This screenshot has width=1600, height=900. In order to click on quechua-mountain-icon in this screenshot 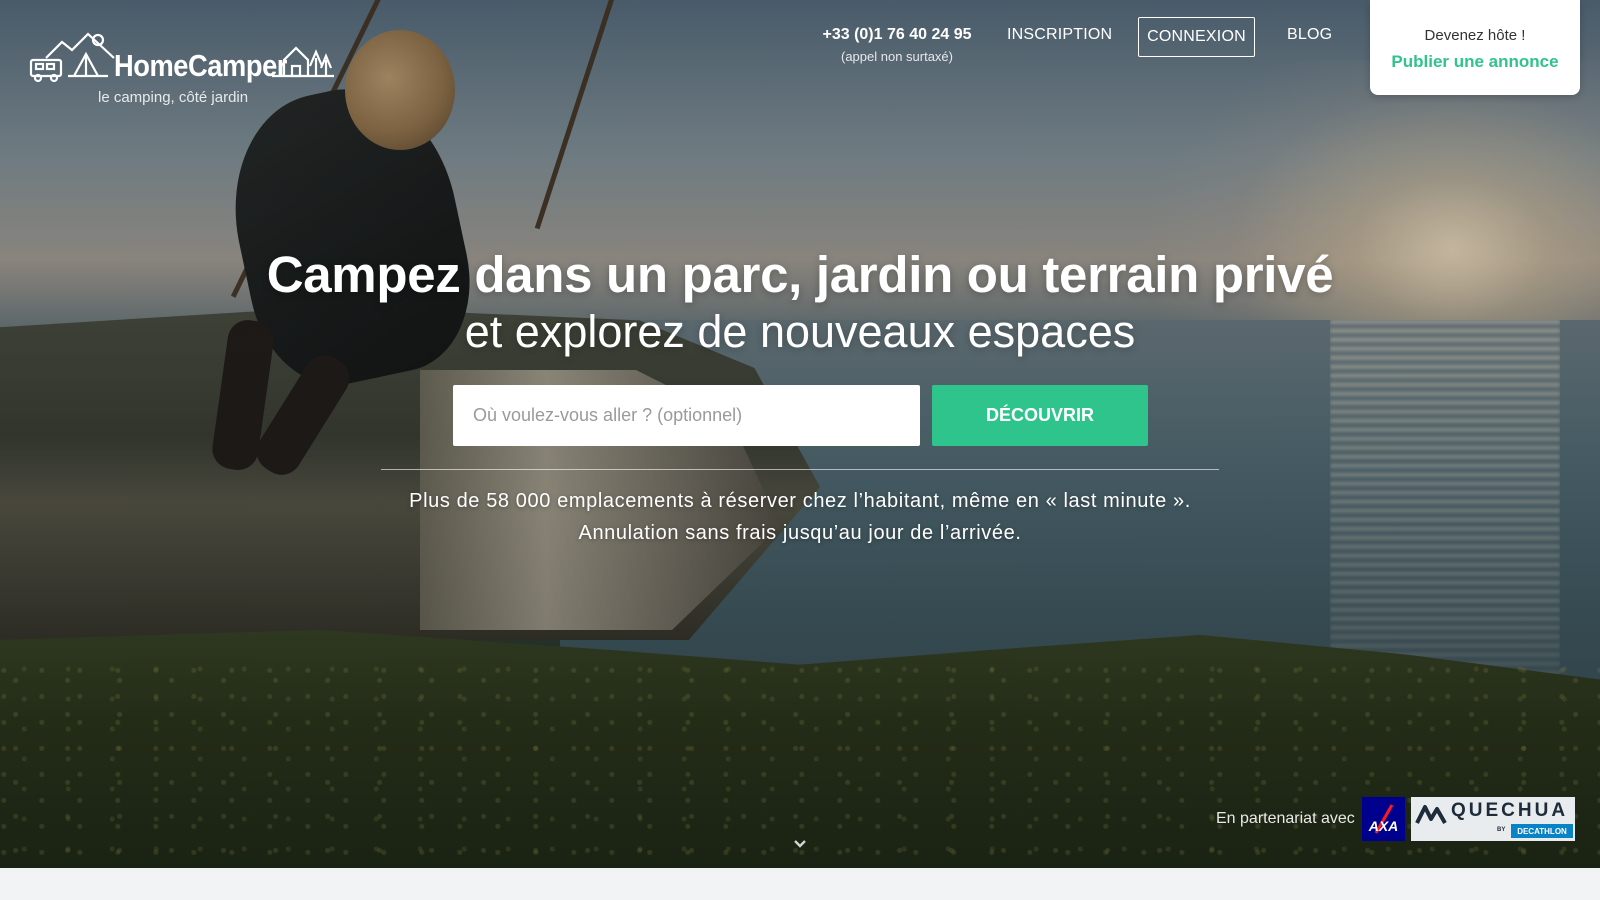, I will do `click(1431, 814)`.